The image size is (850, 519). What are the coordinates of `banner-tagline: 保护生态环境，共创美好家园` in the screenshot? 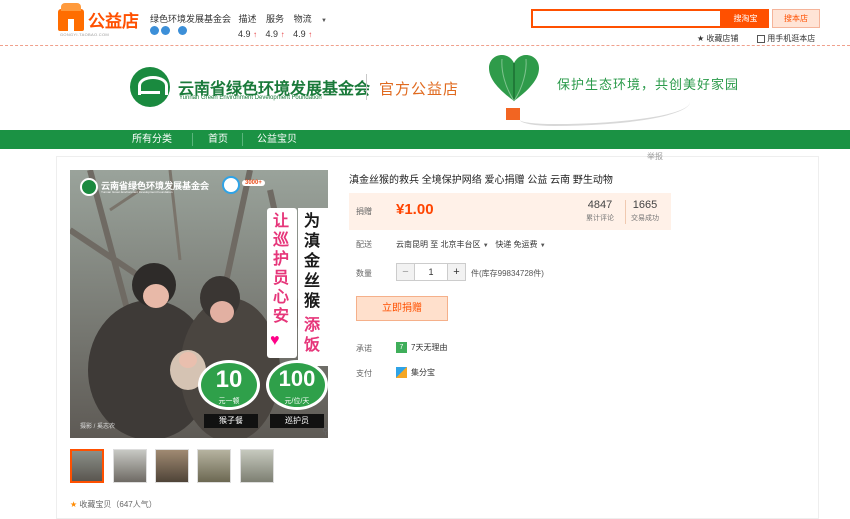 It's located at (648, 84).